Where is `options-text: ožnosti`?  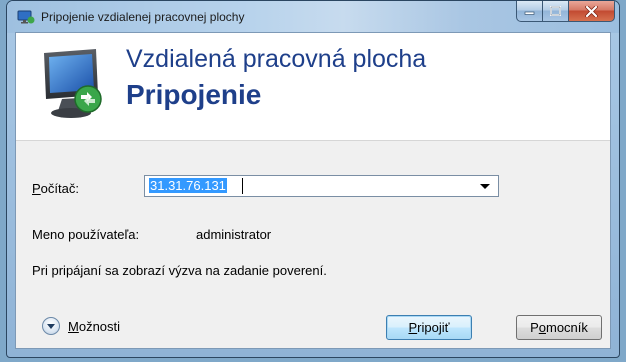 options-text: ožnosti is located at coordinates (99, 326).